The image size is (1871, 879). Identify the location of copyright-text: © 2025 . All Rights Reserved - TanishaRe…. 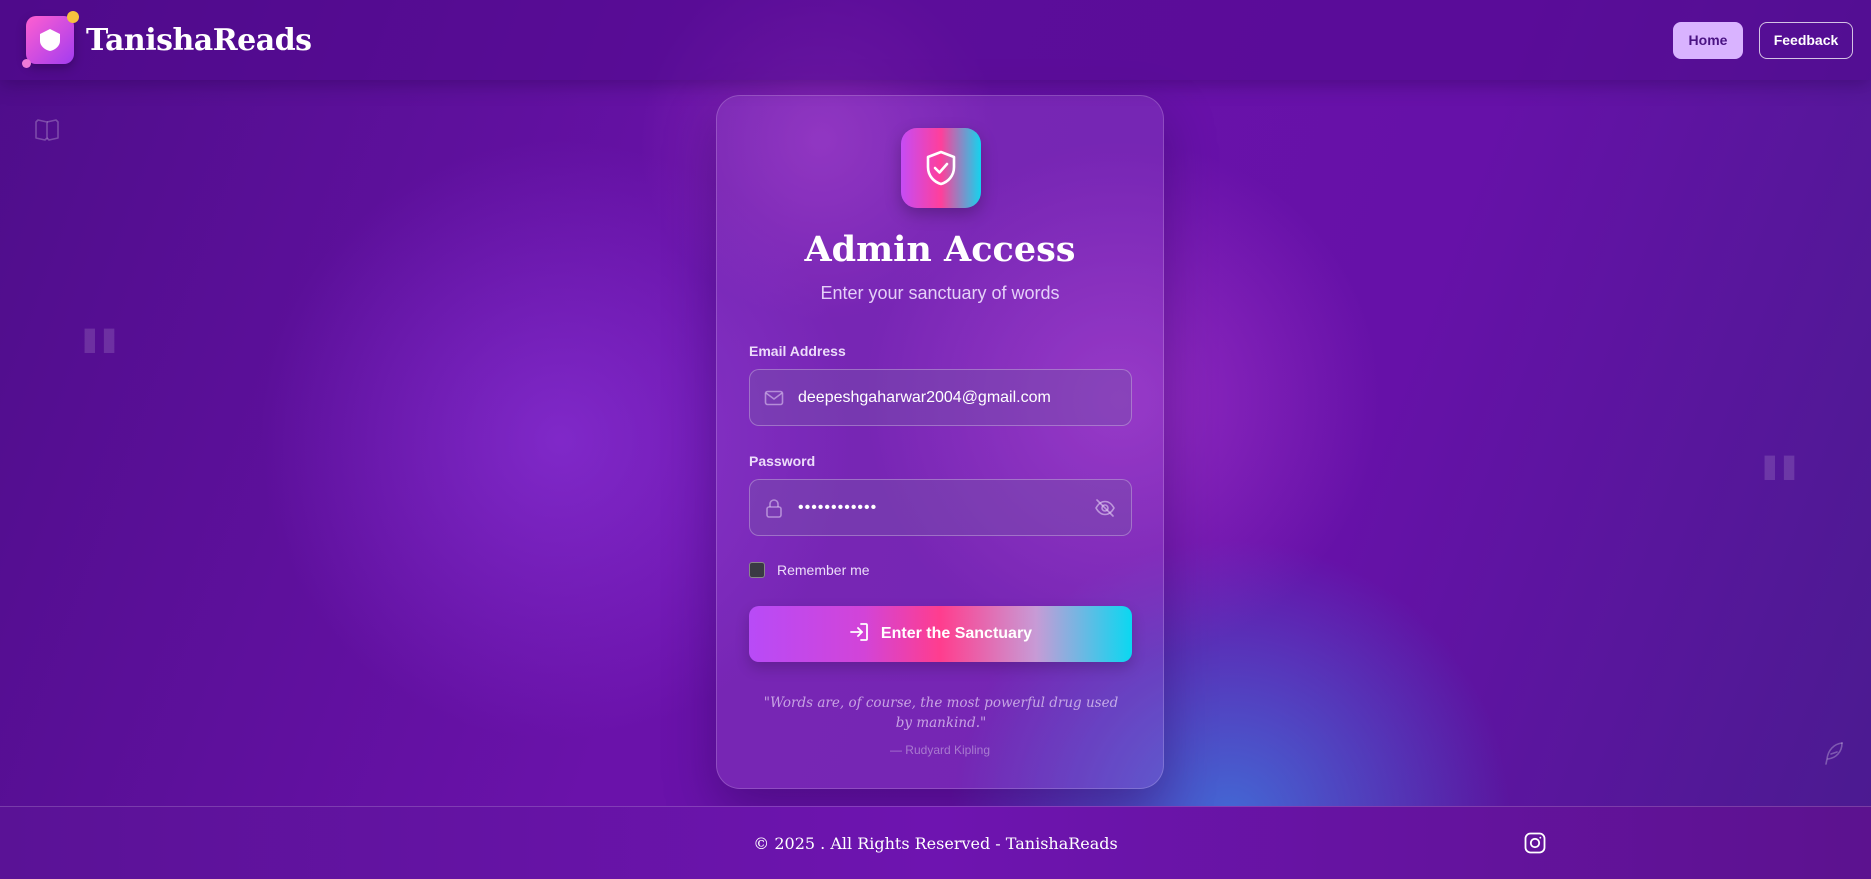
(935, 843).